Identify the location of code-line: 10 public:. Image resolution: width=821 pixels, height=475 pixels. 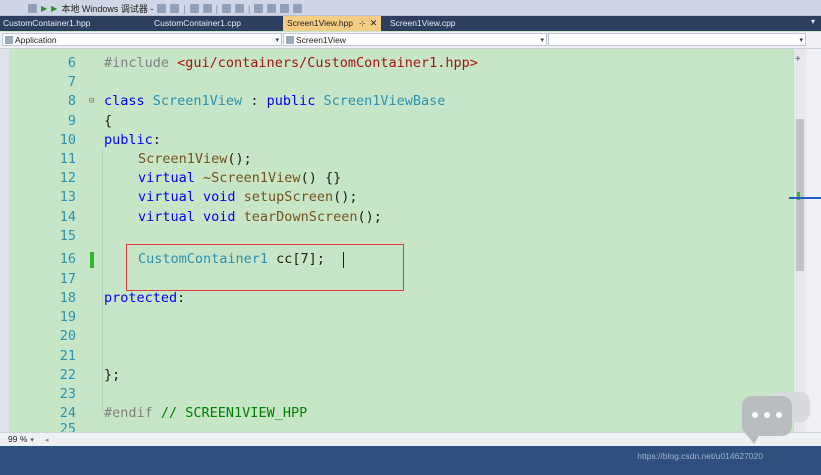
(390, 140).